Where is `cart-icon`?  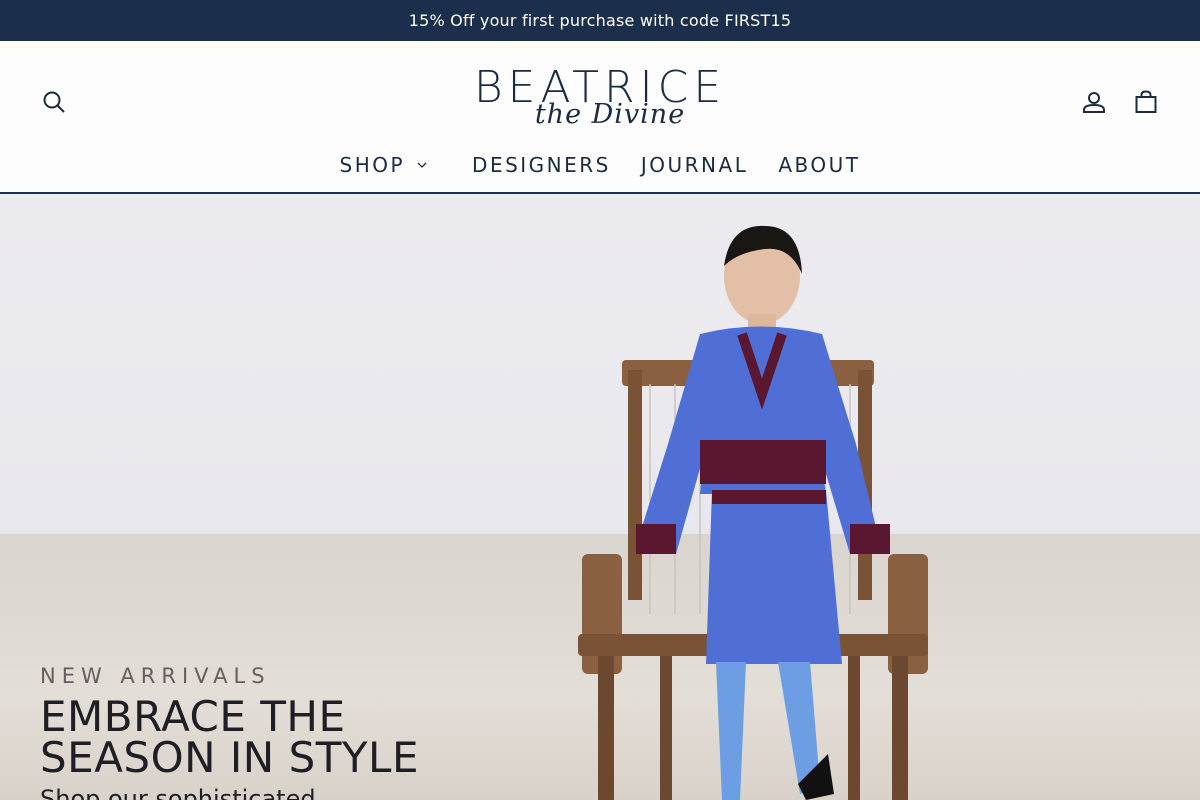 cart-icon is located at coordinates (1146, 102).